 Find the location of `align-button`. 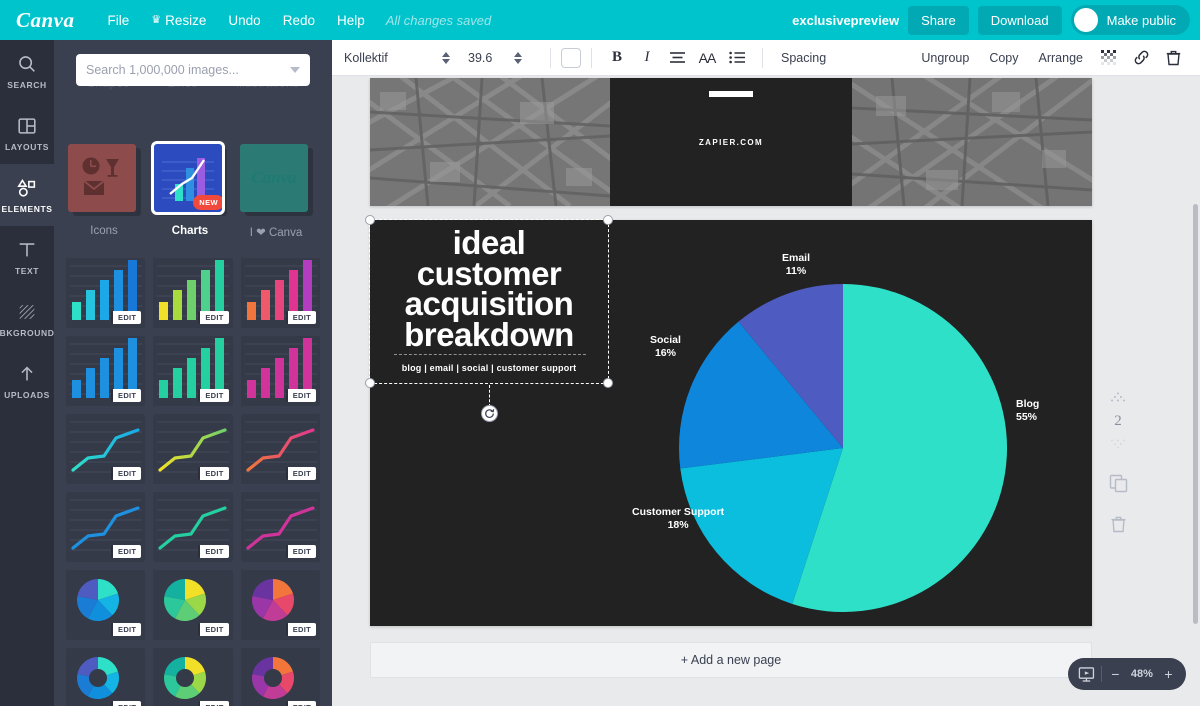

align-button is located at coordinates (677, 58).